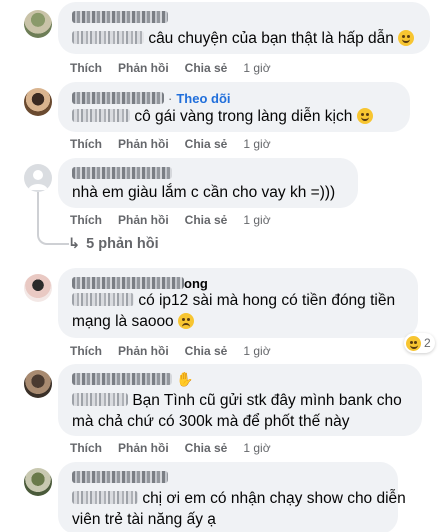  Describe the element at coordinates (204, 192) in the screenshot. I see `comment-text: nhà em giàu lắm c cần cho vay kh =)))` at that location.